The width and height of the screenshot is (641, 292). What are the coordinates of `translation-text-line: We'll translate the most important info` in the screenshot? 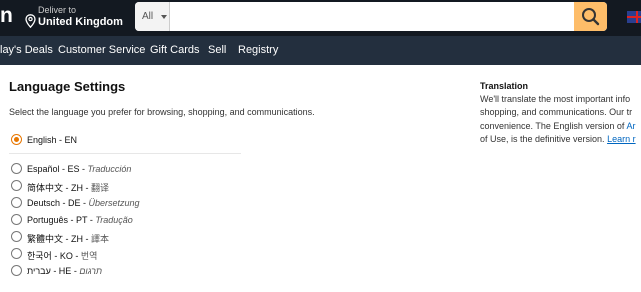 It's located at (555, 99).